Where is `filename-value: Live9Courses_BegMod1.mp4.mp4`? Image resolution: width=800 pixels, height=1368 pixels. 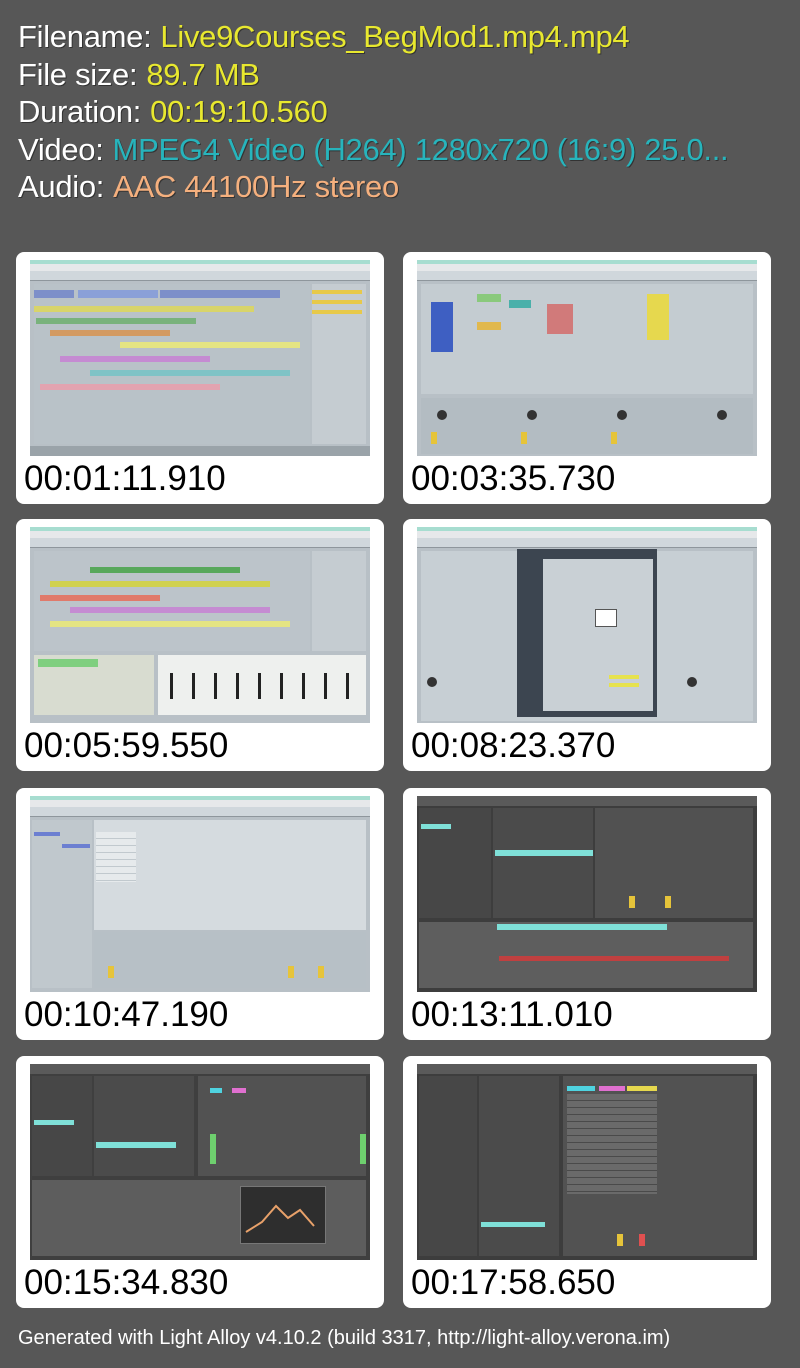 filename-value: Live9Courses_BegMod1.mp4.mp4 is located at coordinates (395, 36).